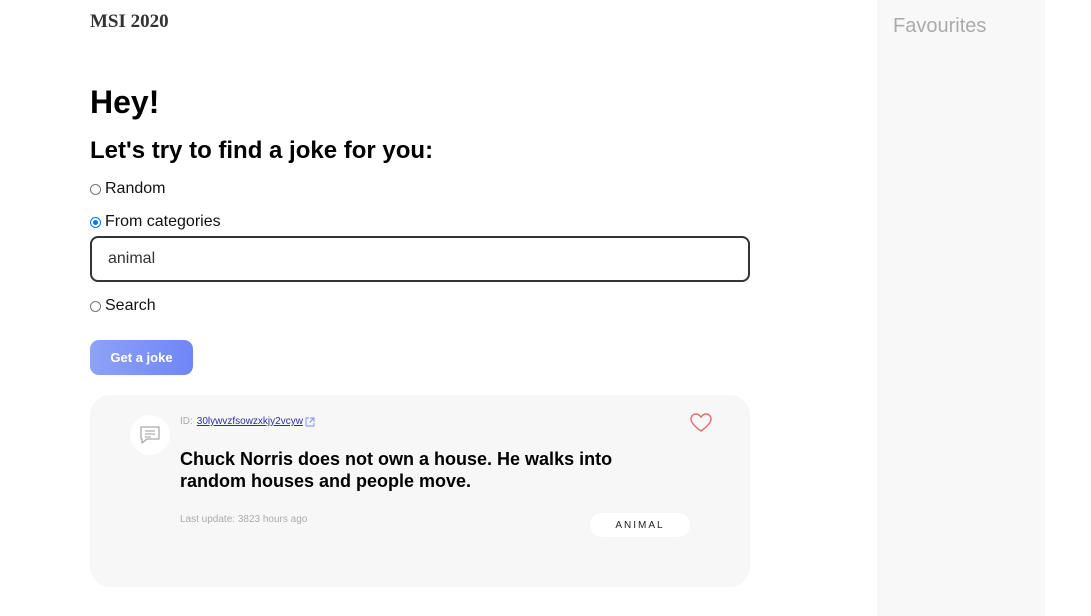 Image resolution: width=1091 pixels, height=616 pixels. I want to click on get-joke-button: Get a joke, so click(141, 357).